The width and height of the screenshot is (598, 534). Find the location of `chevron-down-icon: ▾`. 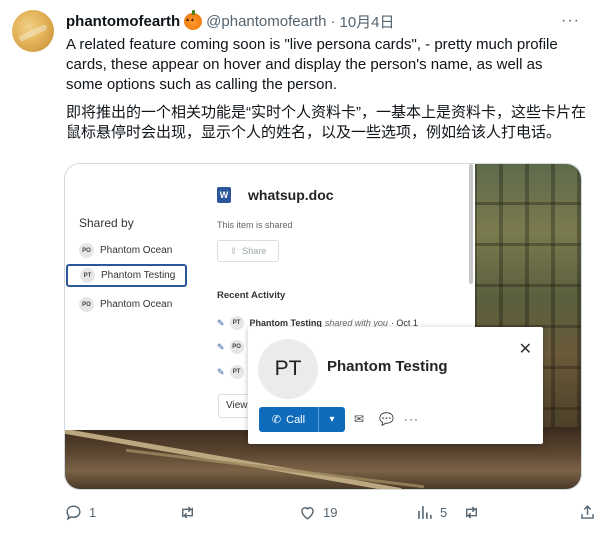

chevron-down-icon: ▾ is located at coordinates (332, 419).